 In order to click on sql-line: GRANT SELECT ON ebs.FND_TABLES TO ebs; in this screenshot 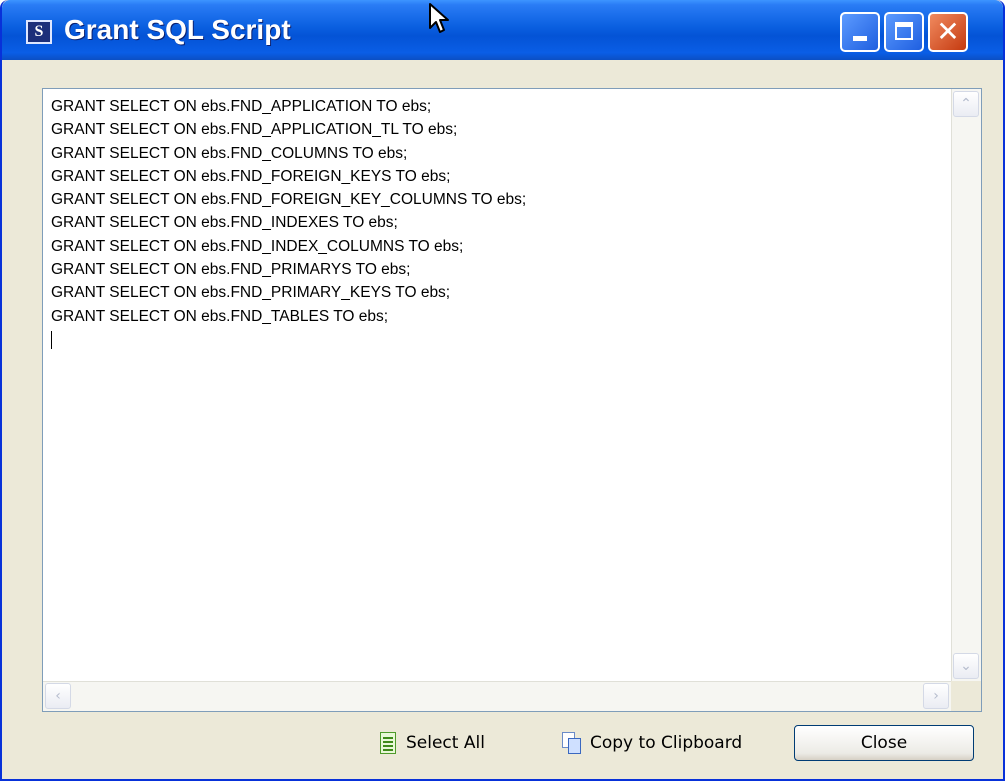, I will do `click(220, 316)`.